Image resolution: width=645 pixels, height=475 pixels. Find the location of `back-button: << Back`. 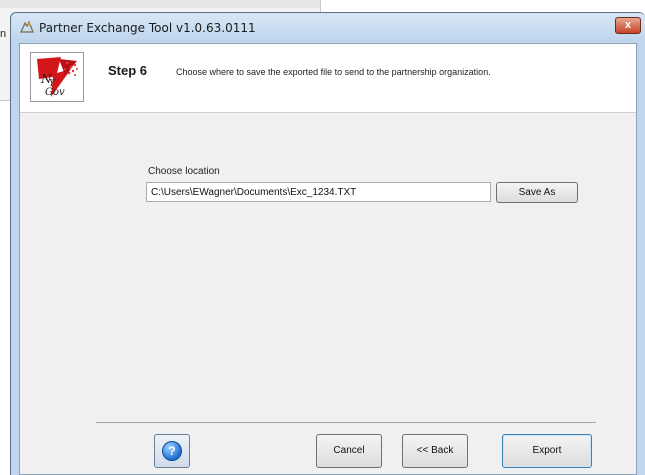

back-button: << Back is located at coordinates (435, 451).